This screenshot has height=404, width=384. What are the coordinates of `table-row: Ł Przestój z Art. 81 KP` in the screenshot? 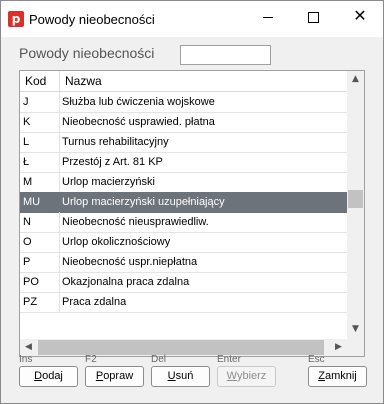 It's located at (183, 162).